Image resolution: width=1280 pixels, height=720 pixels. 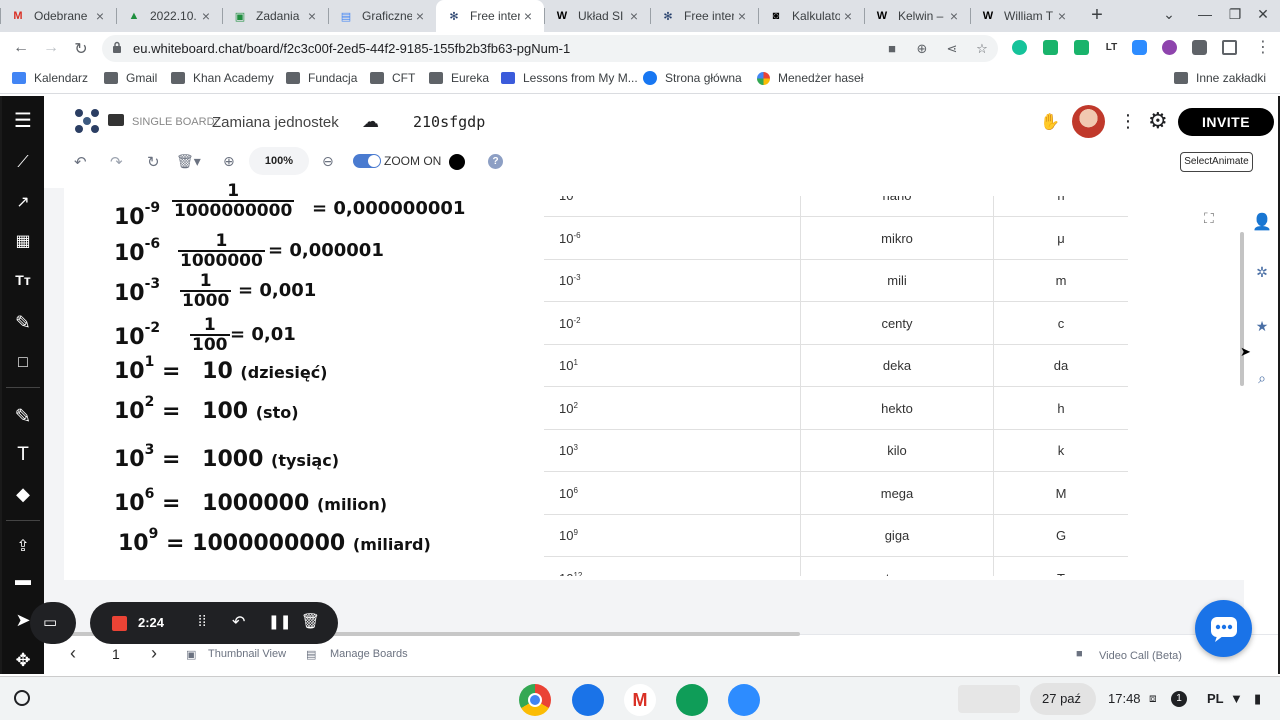 I want to click on sheets-app-icon, so click(x=692, y=700).